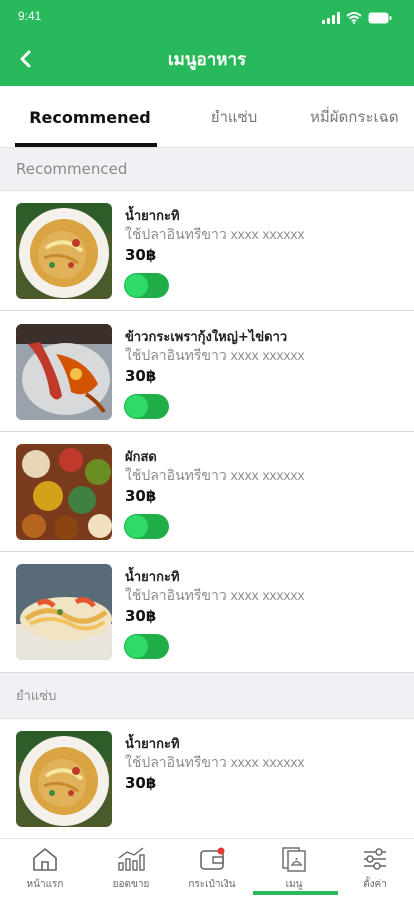  Describe the element at coordinates (295, 893) in the screenshot. I see `active-nav-indicator` at that location.